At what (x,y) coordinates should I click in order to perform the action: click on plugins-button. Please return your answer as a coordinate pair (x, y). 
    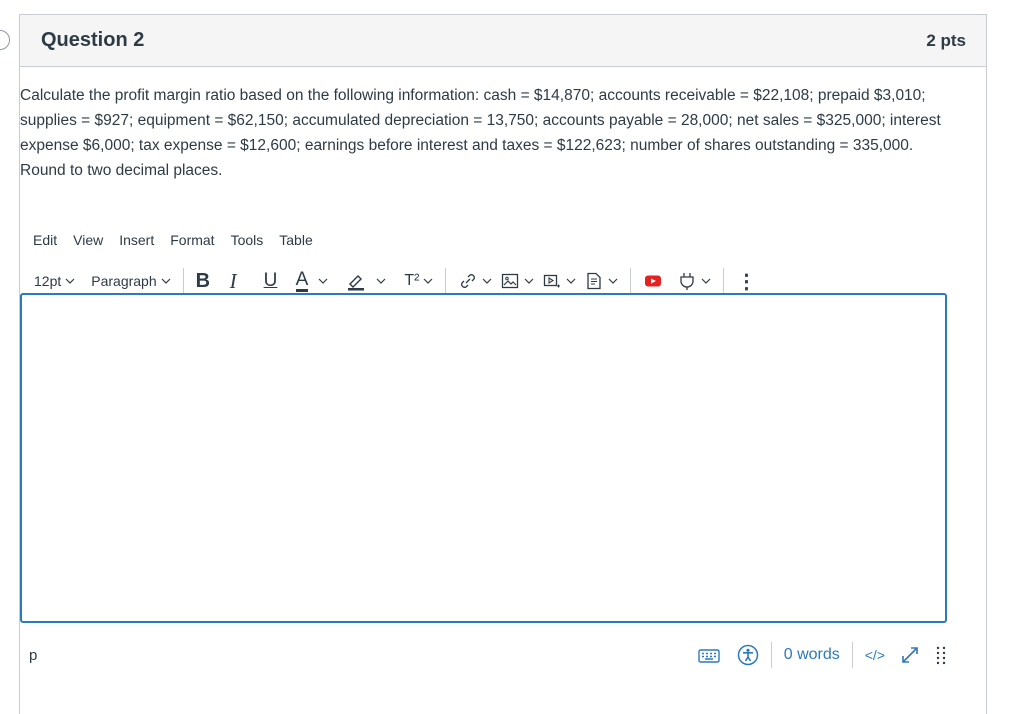
    Looking at the image, I should click on (694, 281).